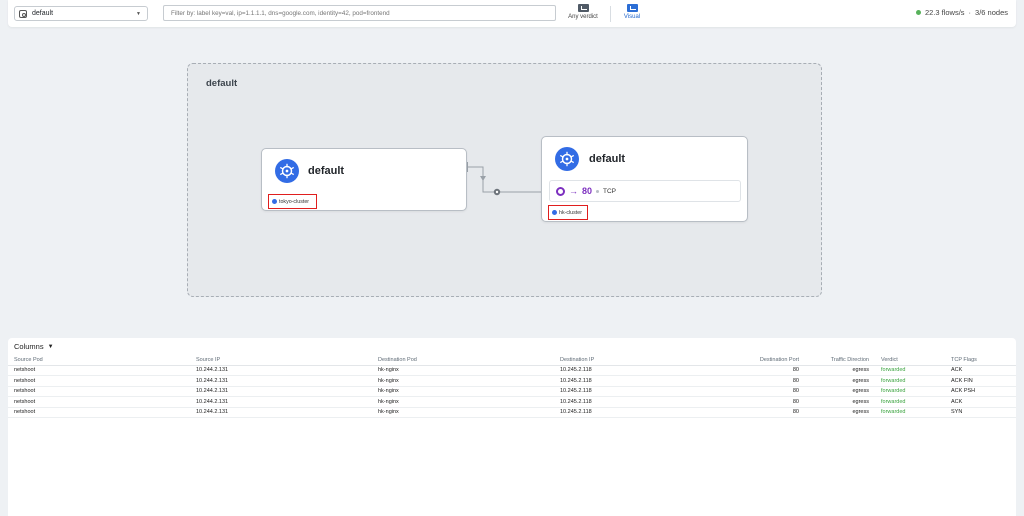  I want to click on header-verdict: Verdict, so click(910, 360).